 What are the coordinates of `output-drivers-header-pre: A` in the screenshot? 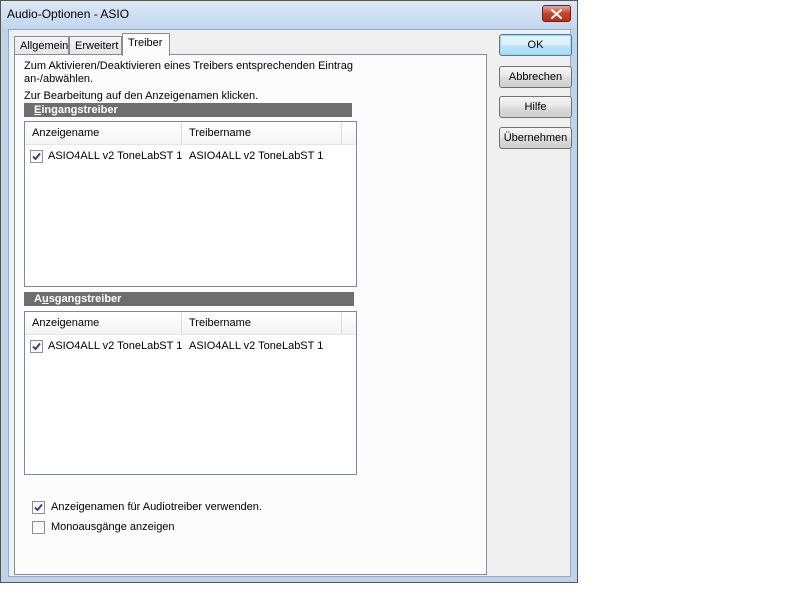 It's located at (38, 299).